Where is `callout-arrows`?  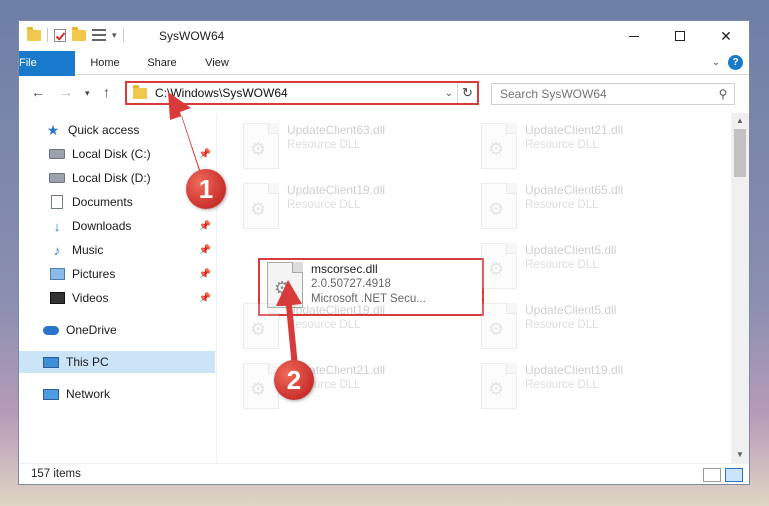 callout-arrows is located at coordinates (235, 230).